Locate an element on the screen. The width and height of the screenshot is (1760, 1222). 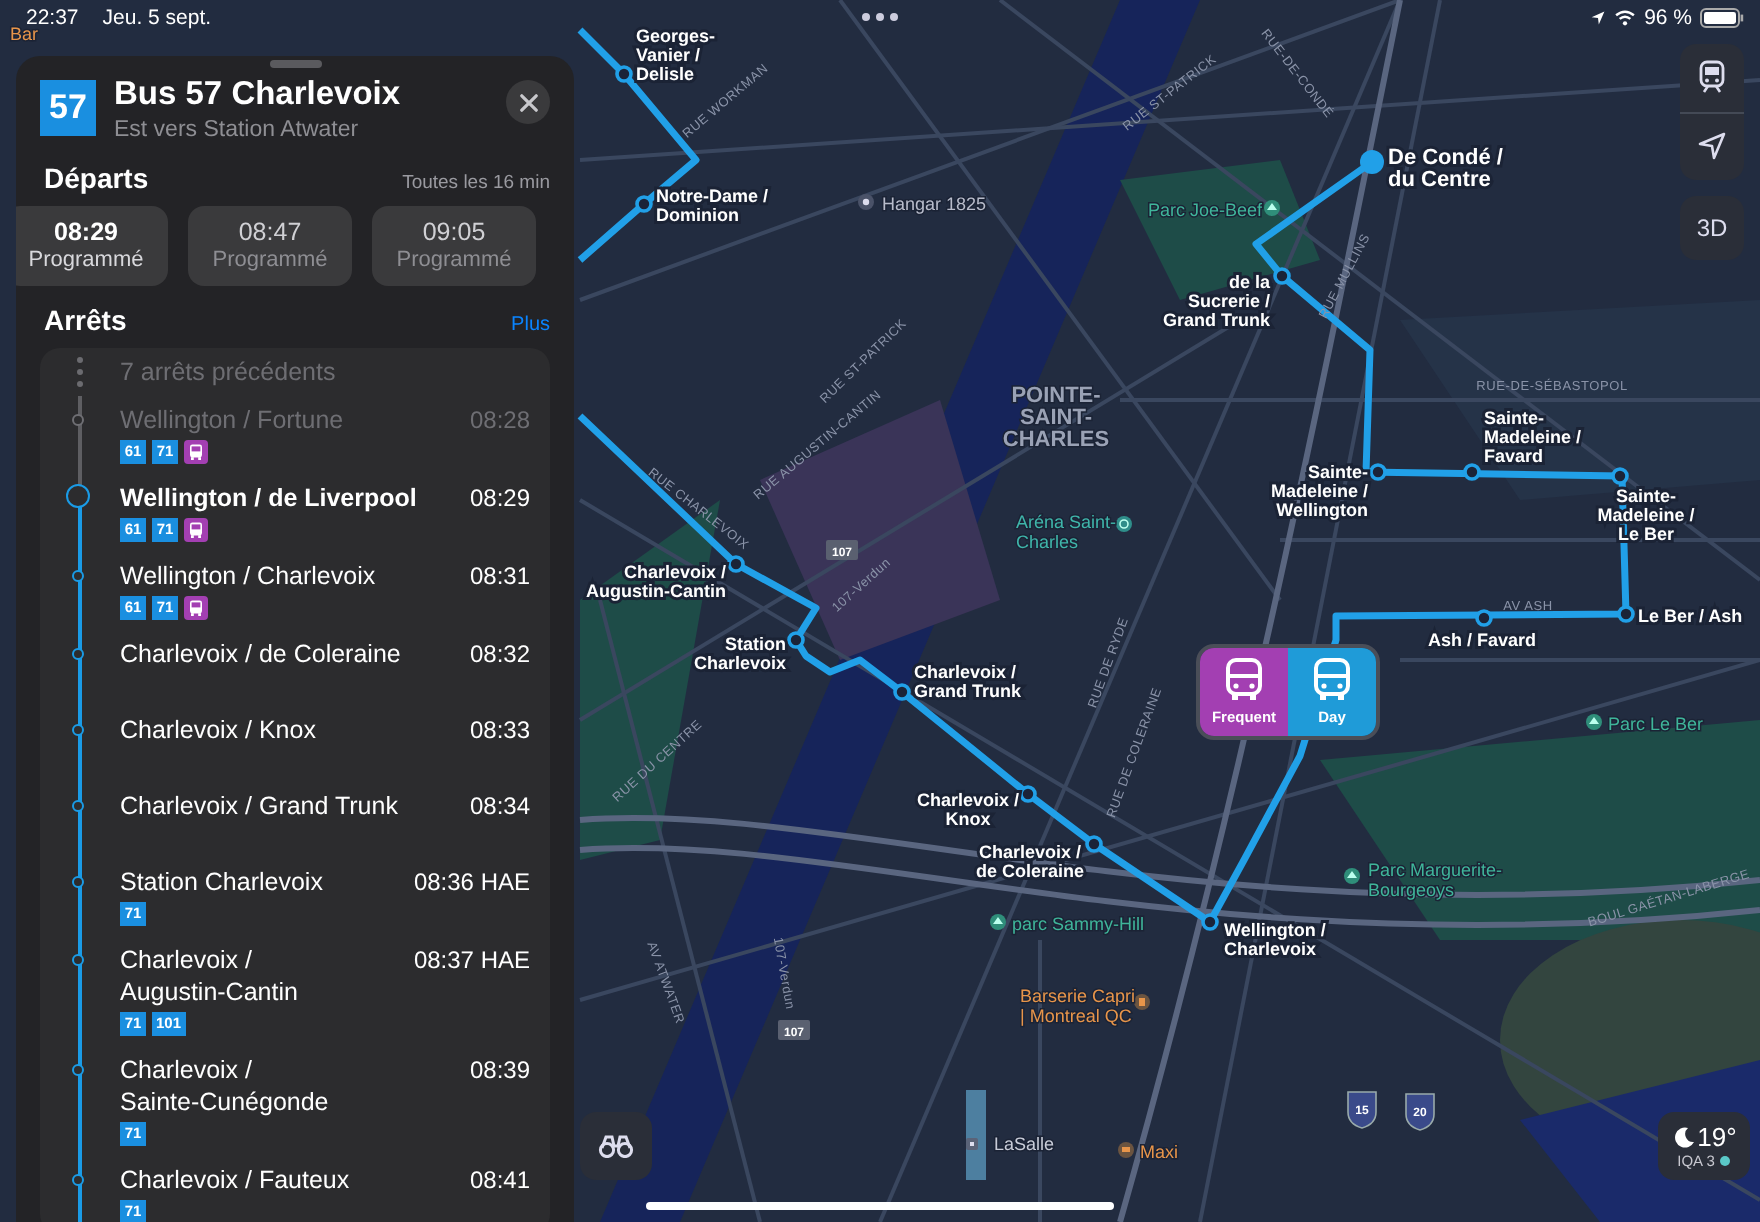
place-label: Barserie Capri | Montreal QC is located at coordinates (1078, 1006).